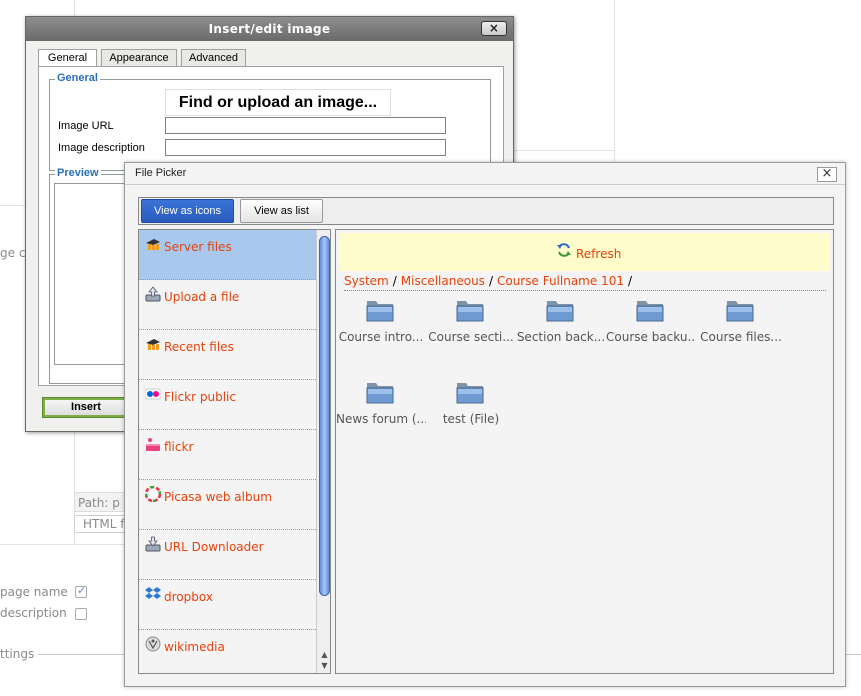  I want to click on view-toolbar: View as icons View as list, so click(486, 211).